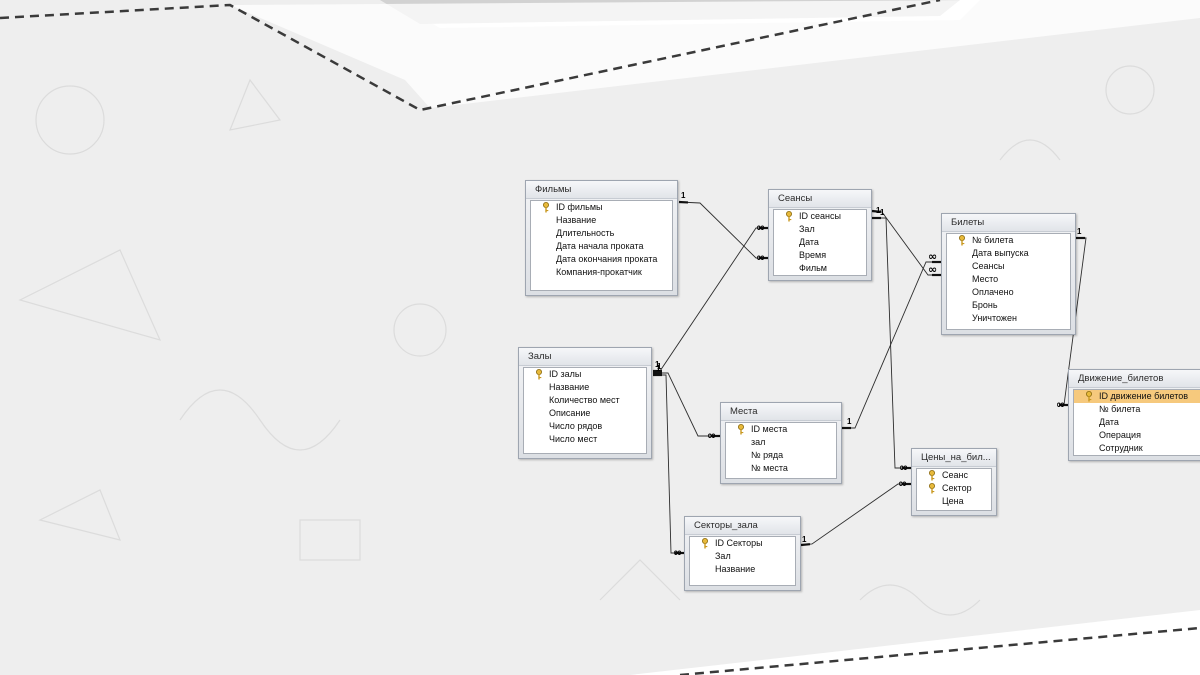 This screenshot has height=675, width=1200. I want to click on table-hall-sectors: Секторы_зала ID Секторы Зал Название, so click(742, 553).